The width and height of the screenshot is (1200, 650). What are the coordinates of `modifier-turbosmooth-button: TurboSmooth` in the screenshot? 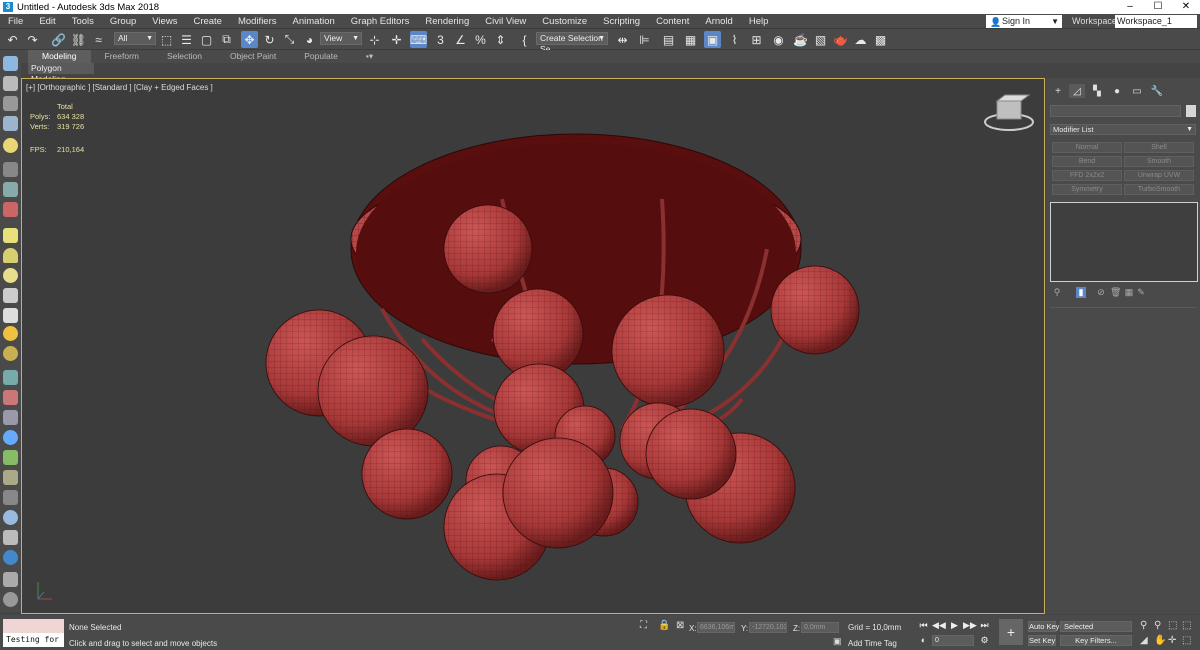 It's located at (1159, 189).